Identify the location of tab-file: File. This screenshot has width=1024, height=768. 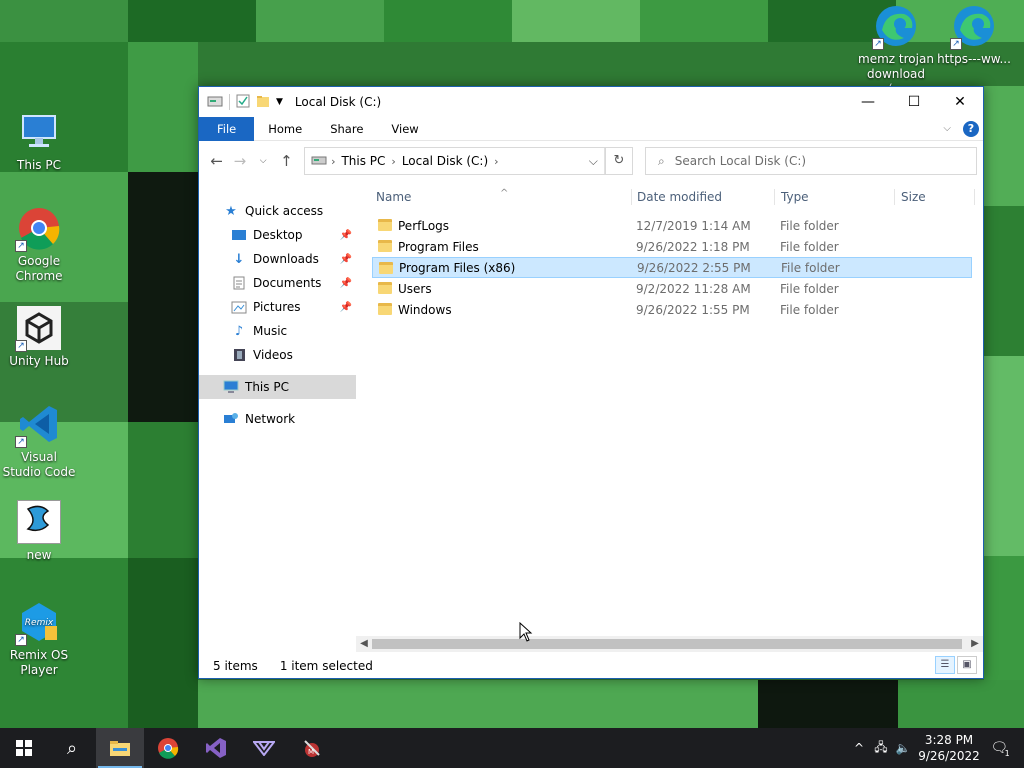
(227, 128).